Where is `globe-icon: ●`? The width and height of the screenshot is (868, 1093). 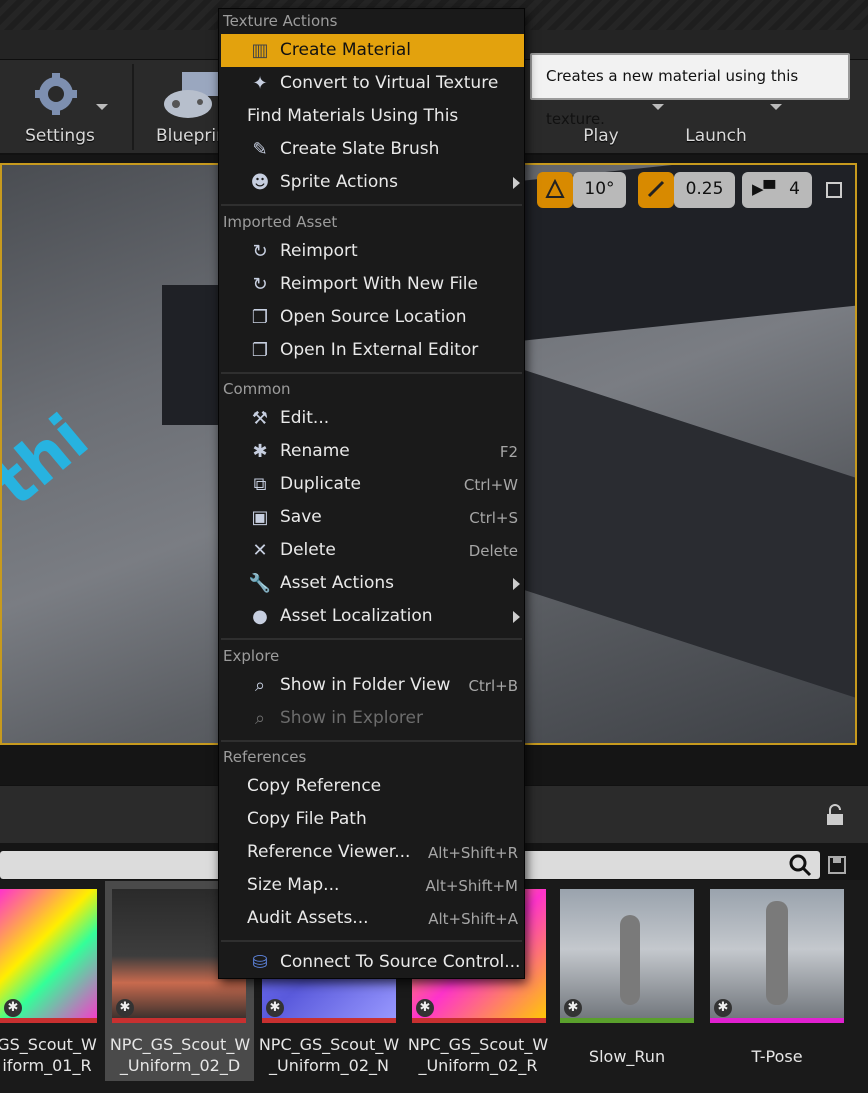
globe-icon: ● is located at coordinates (260, 616).